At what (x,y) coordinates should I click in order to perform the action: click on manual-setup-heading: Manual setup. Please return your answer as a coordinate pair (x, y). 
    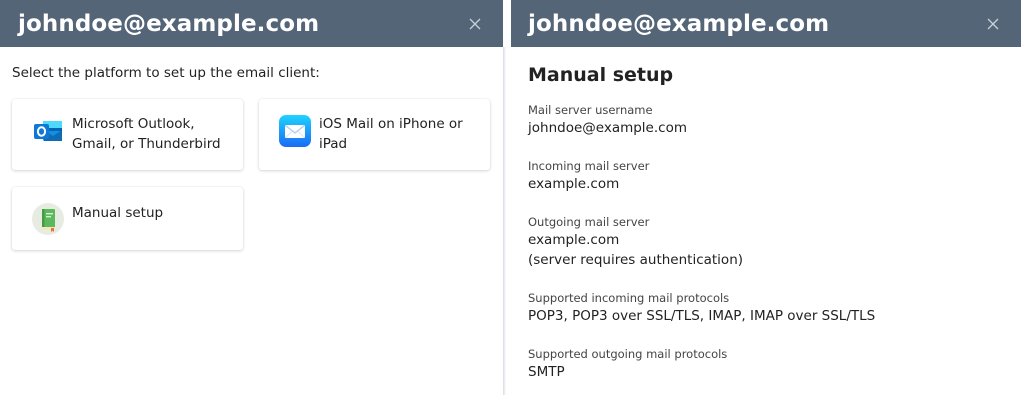
    Looking at the image, I should click on (601, 75).